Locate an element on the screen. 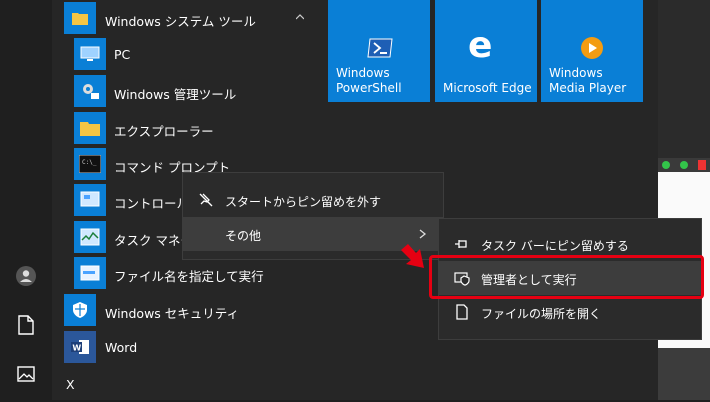 The image size is (710, 402). app-item-windows-security: Windows セキュリティ is located at coordinates (186, 310).